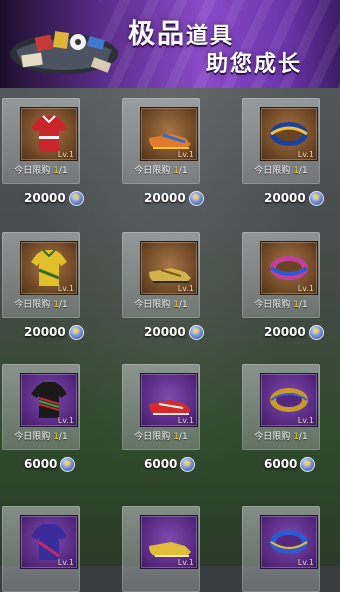  I want to click on sports-bag-icon, so click(64, 52).